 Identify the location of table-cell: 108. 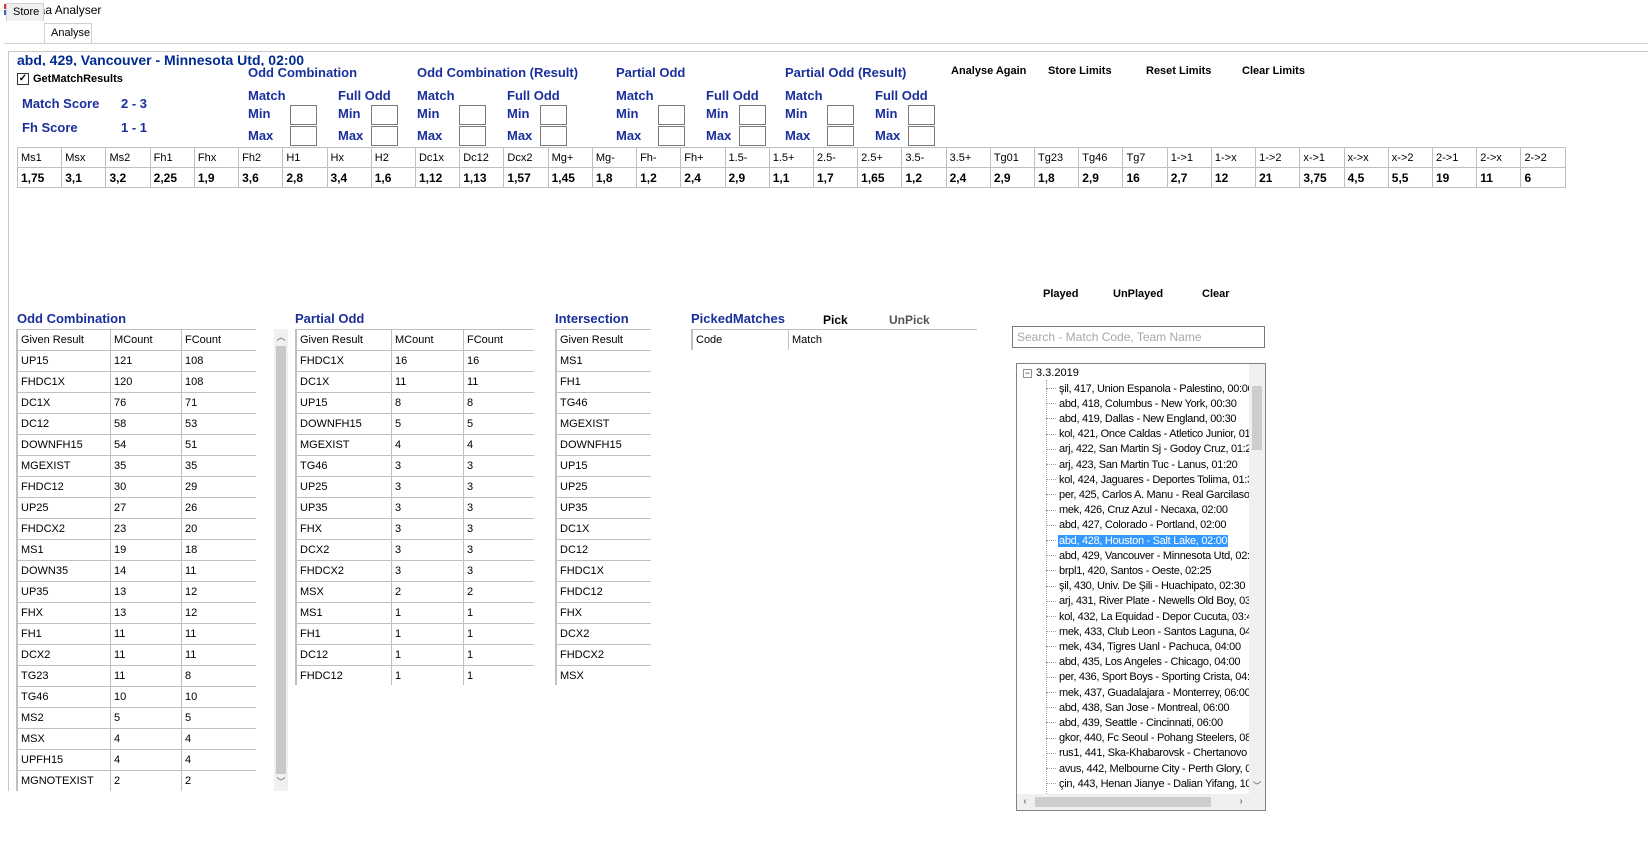
(218, 361).